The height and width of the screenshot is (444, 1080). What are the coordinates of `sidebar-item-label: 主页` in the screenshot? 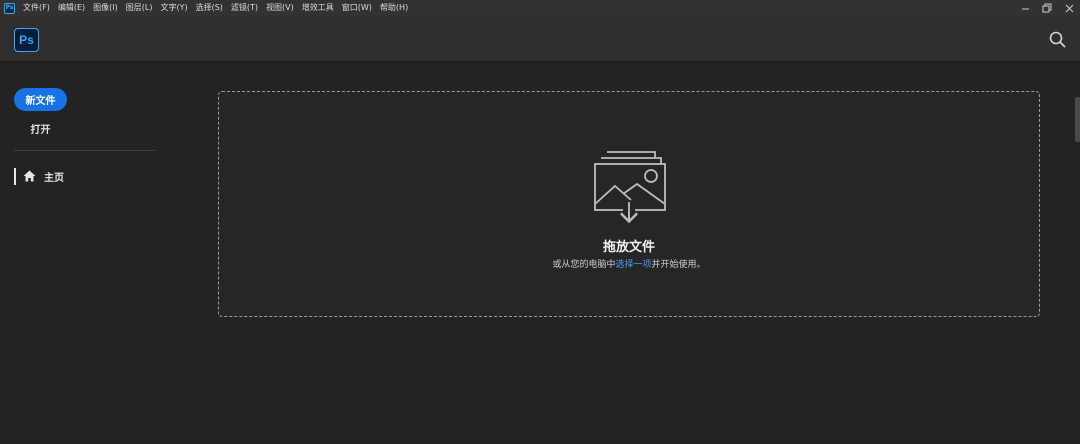 It's located at (54, 178).